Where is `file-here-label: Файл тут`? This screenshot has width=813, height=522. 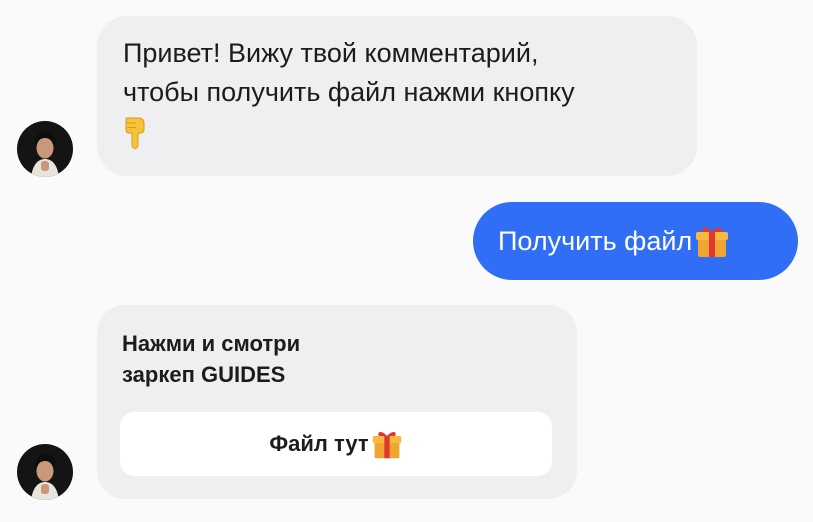 file-here-label: Файл тут is located at coordinates (319, 443).